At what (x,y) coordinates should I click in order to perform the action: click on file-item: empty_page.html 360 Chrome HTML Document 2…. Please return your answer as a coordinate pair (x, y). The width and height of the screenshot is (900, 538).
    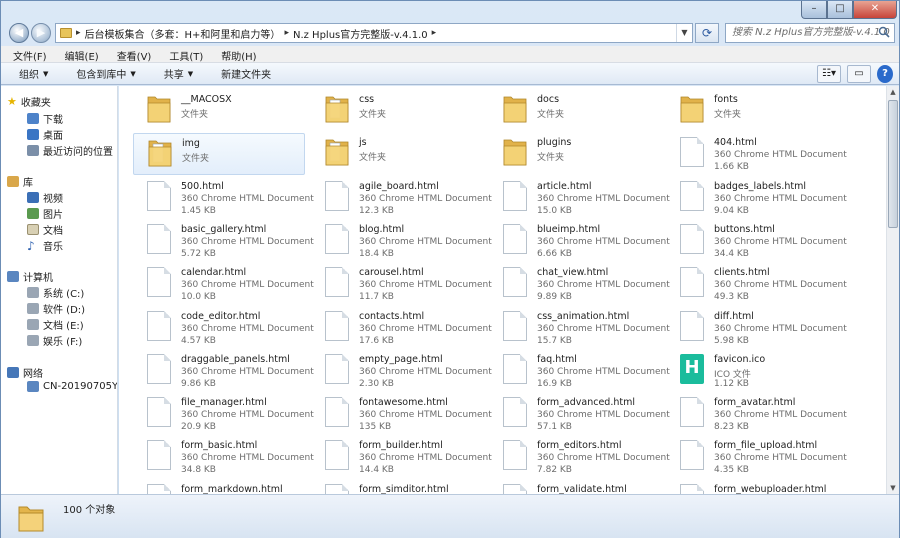
    Looking at the image, I should click on (401, 371).